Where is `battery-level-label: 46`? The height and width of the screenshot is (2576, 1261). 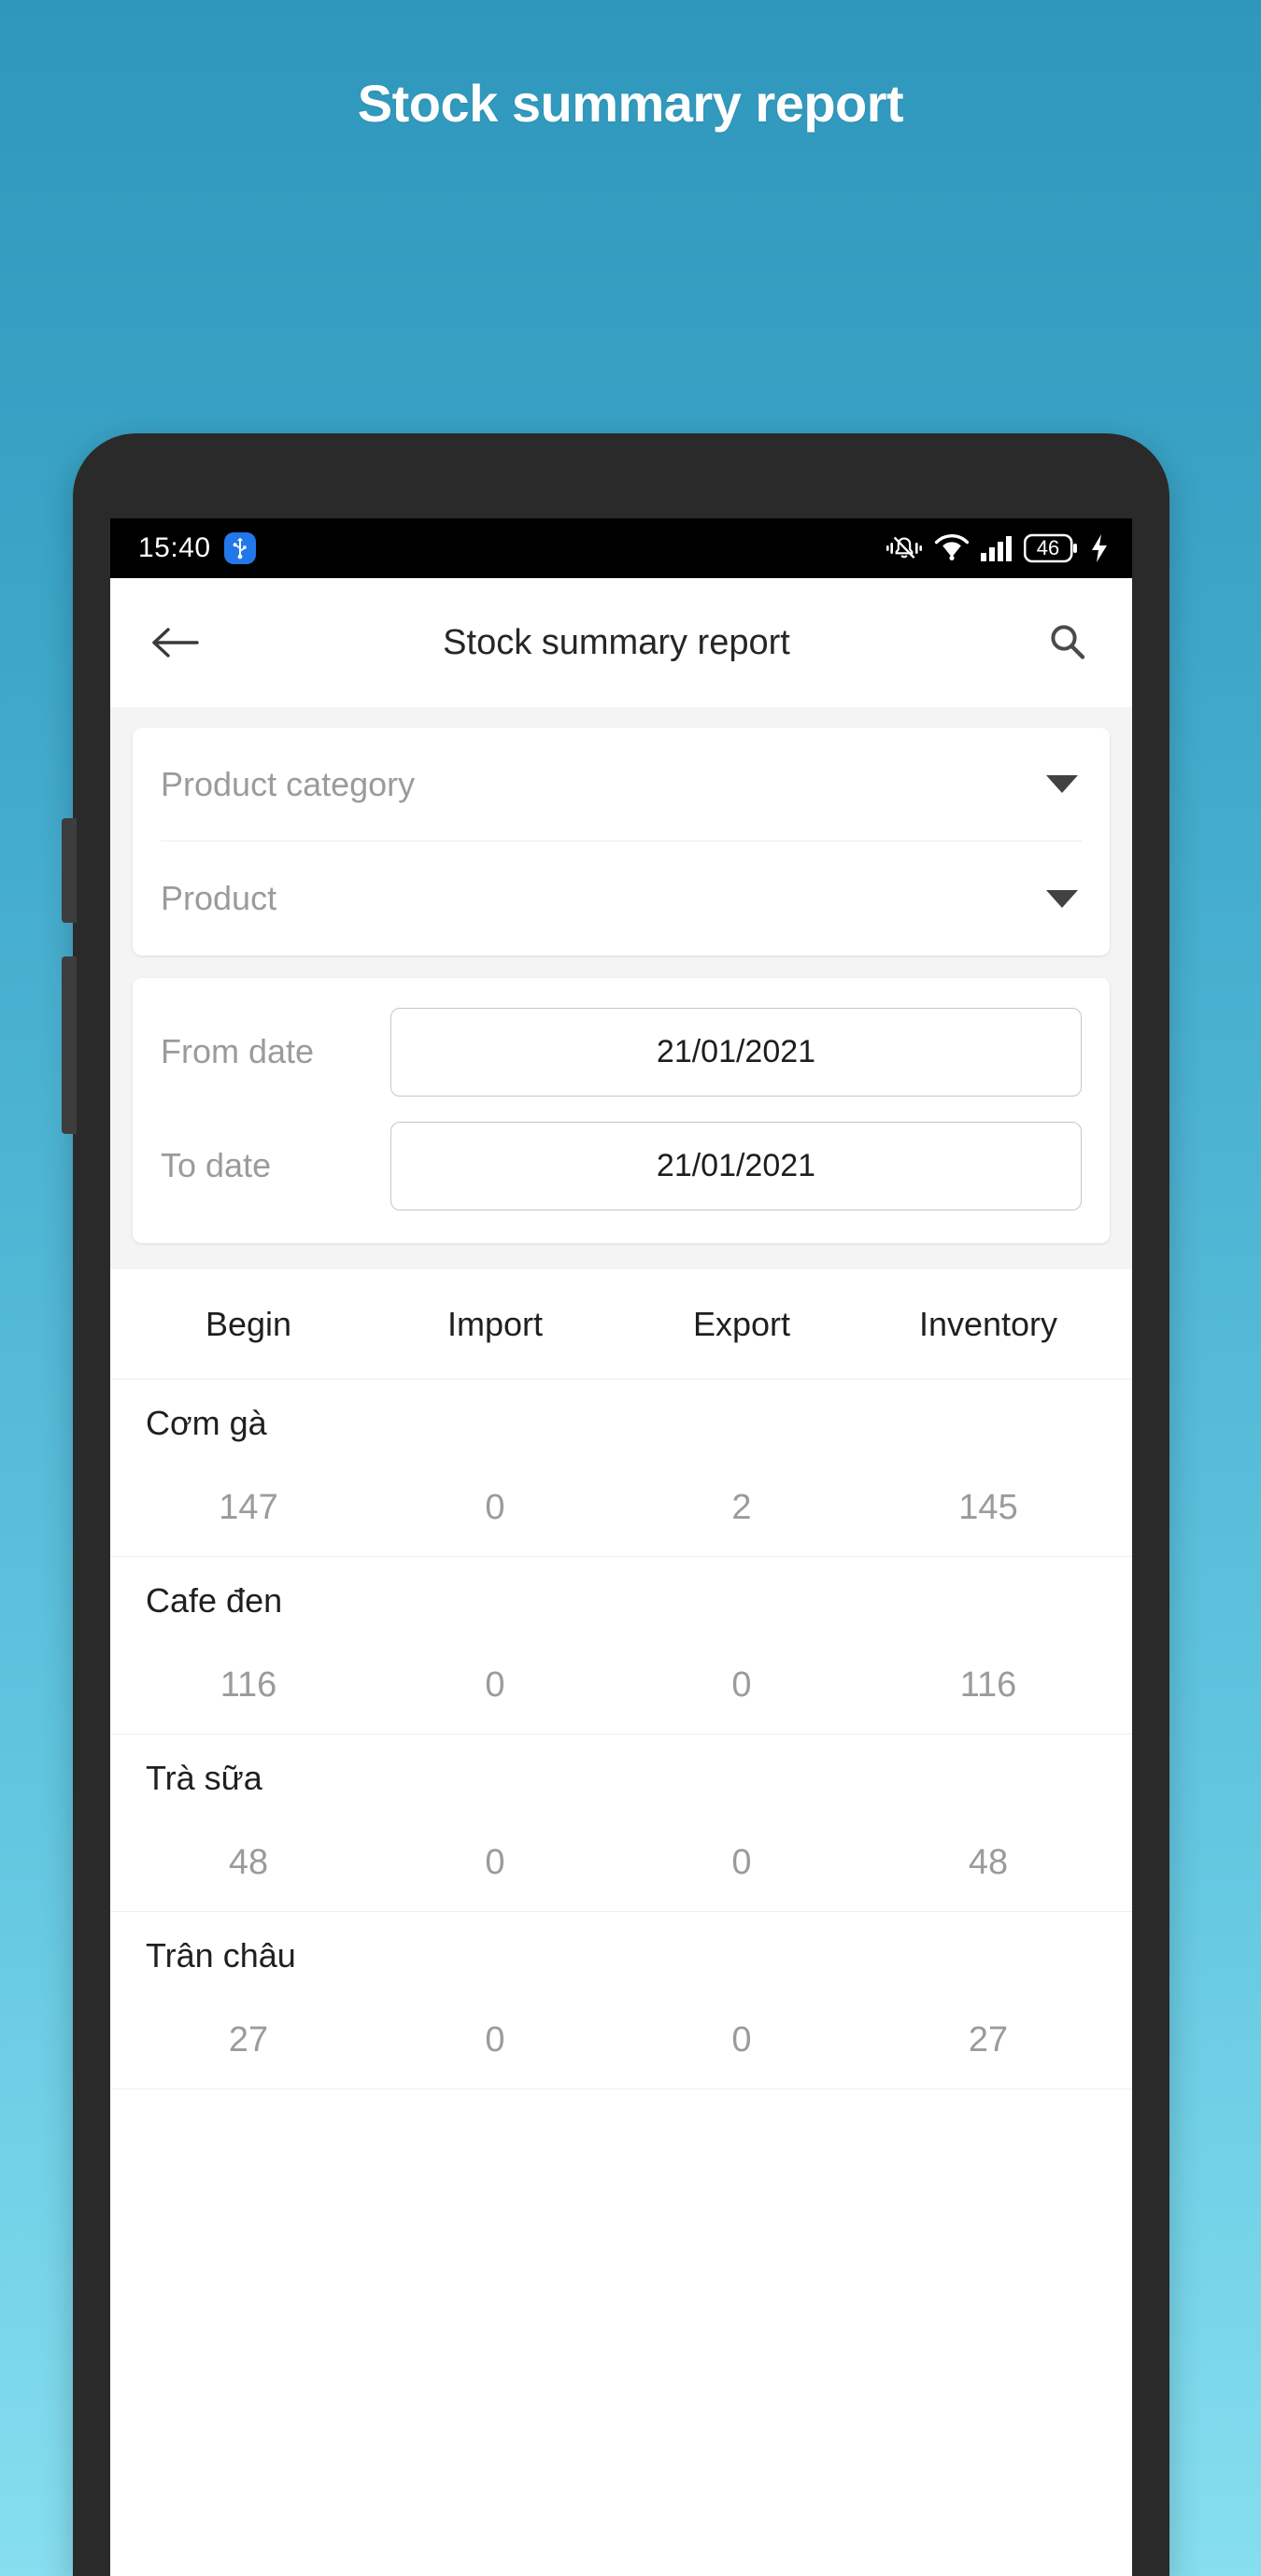 battery-level-label: 46 is located at coordinates (1048, 547).